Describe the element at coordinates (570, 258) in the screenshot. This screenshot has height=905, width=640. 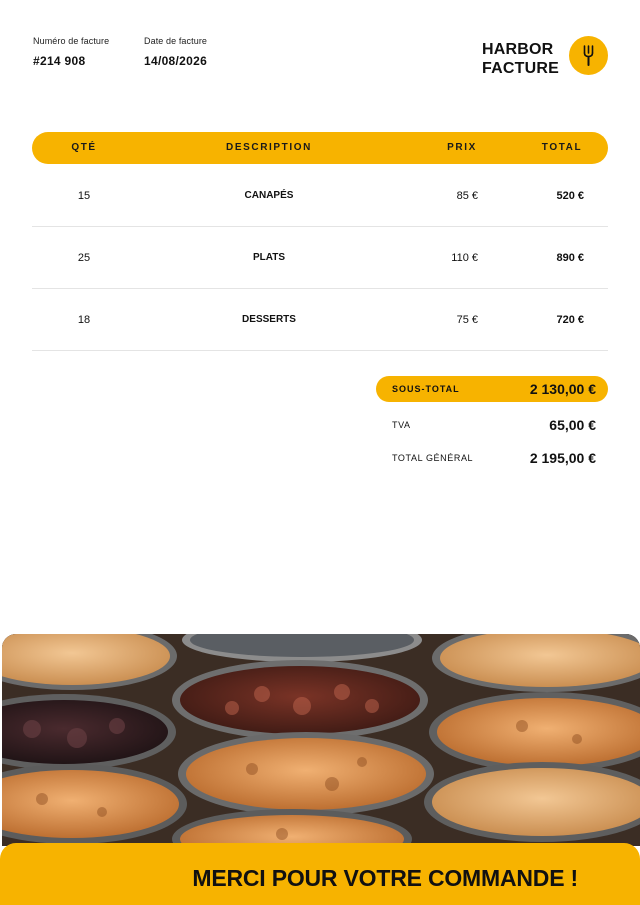
I see `row-total: 890 €` at that location.